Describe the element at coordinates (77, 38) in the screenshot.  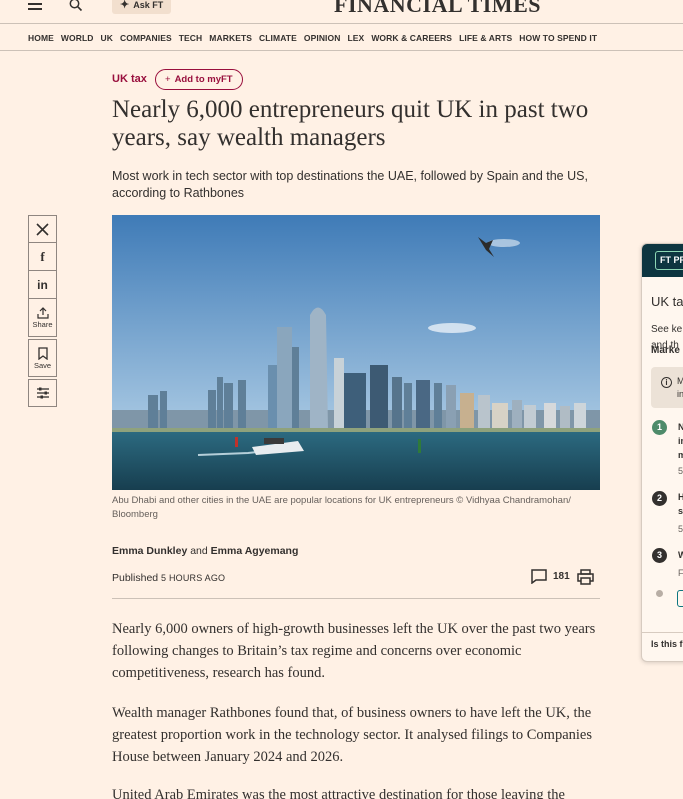
I see `nav-item-world: WORLD` at that location.